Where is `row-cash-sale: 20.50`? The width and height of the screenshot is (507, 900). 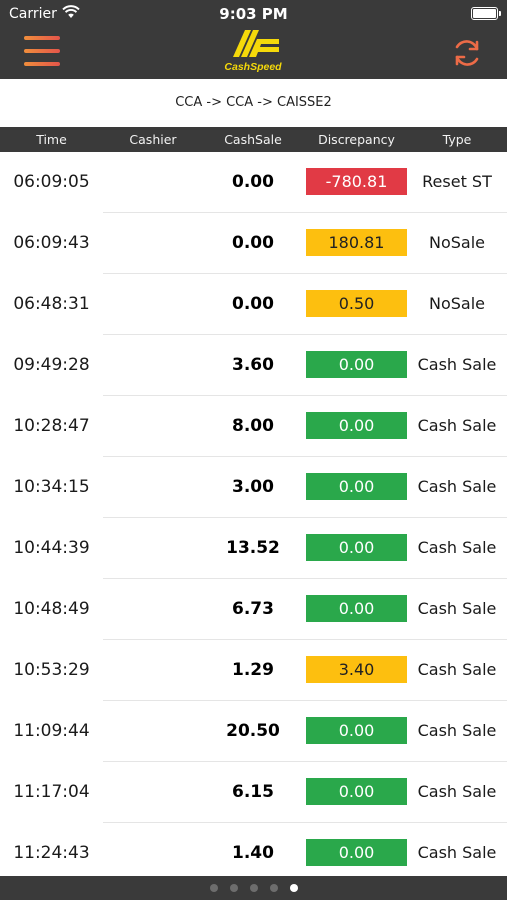 row-cash-sale: 20.50 is located at coordinates (253, 731).